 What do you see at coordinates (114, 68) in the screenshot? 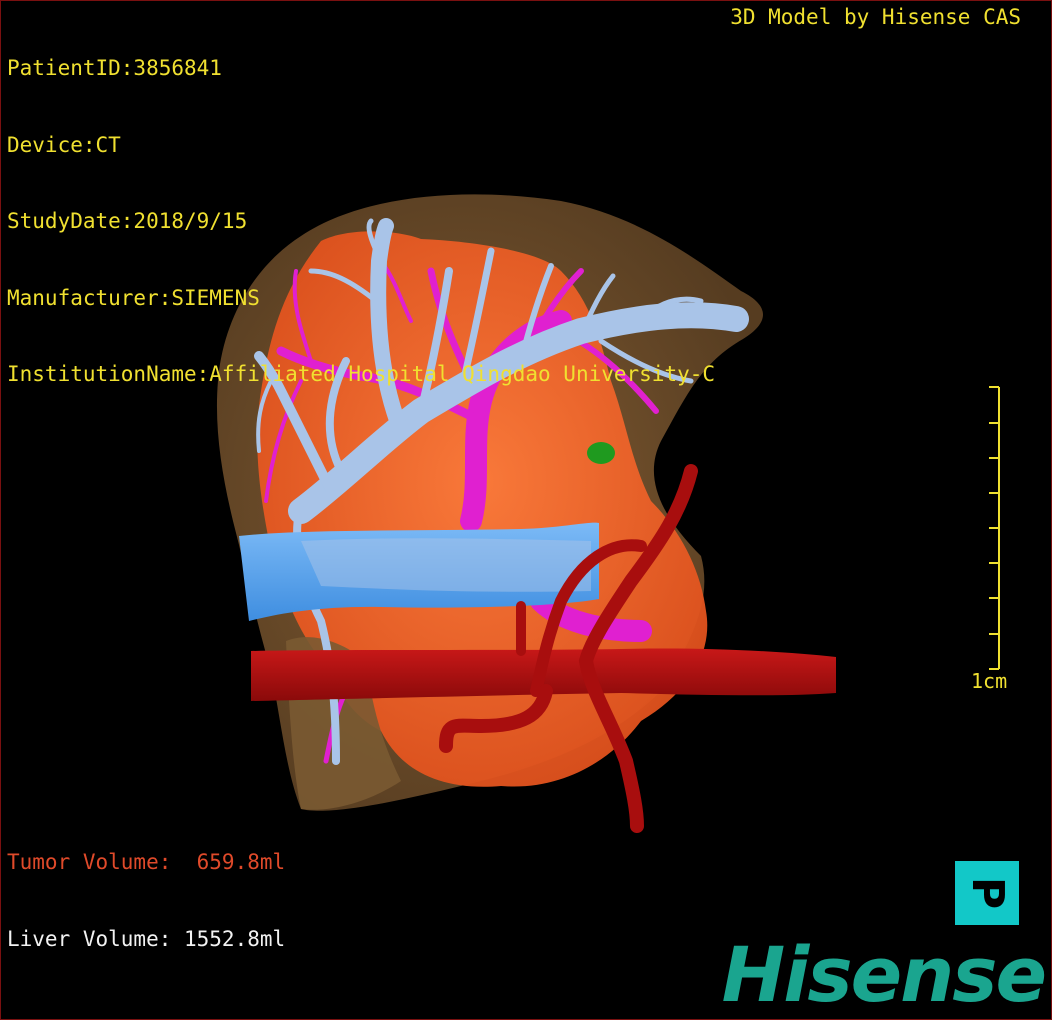
I see `patient-id: PatientID:3856841` at bounding box center [114, 68].